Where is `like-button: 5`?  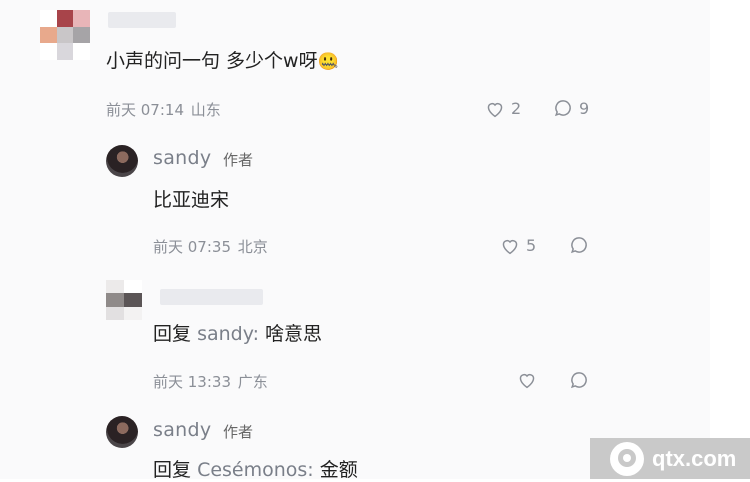 like-button: 5 is located at coordinates (518, 245).